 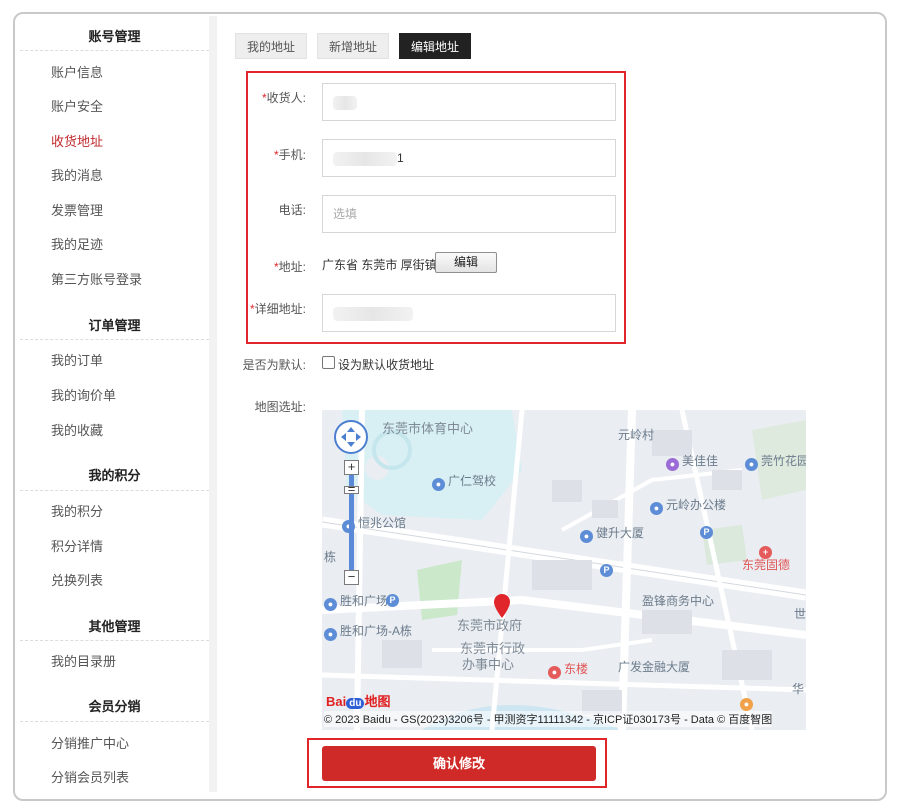 What do you see at coordinates (356, 601) in the screenshot?
I see `map-label-shenghe-plaza: ● 胜和广场` at bounding box center [356, 601].